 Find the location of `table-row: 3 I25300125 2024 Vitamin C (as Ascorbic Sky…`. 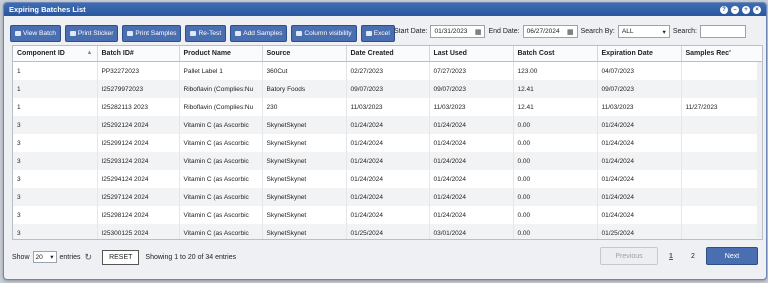

table-row: 3 I25300125 2024 Vitamin C (as Ascorbic Sky… is located at coordinates (387, 231).